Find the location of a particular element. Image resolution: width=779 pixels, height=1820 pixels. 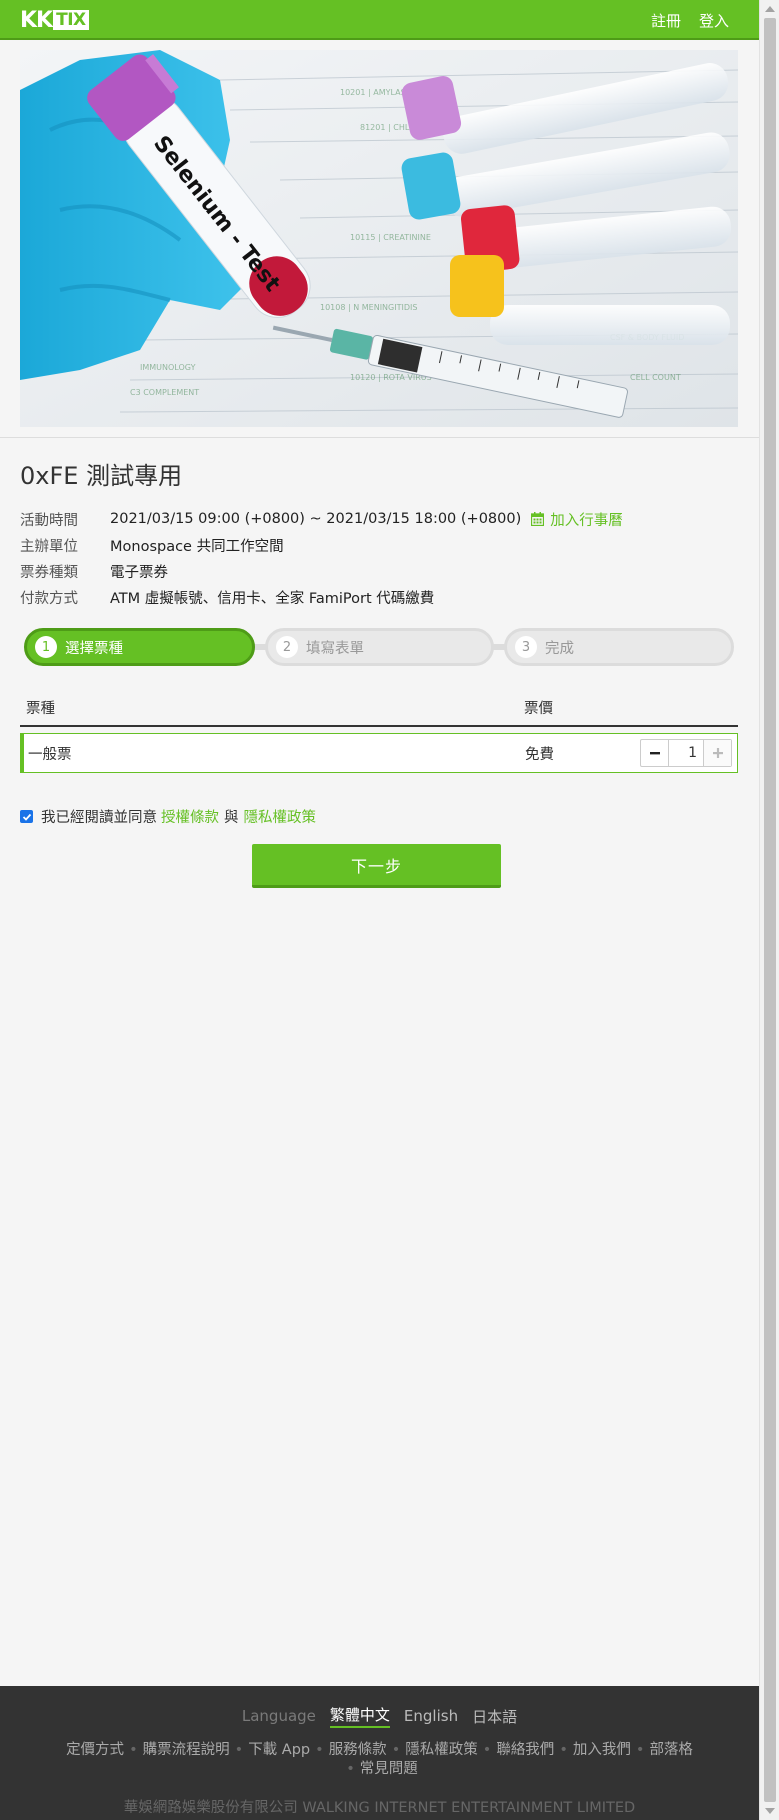

vertical-scrollbar is located at coordinates (769, 910).